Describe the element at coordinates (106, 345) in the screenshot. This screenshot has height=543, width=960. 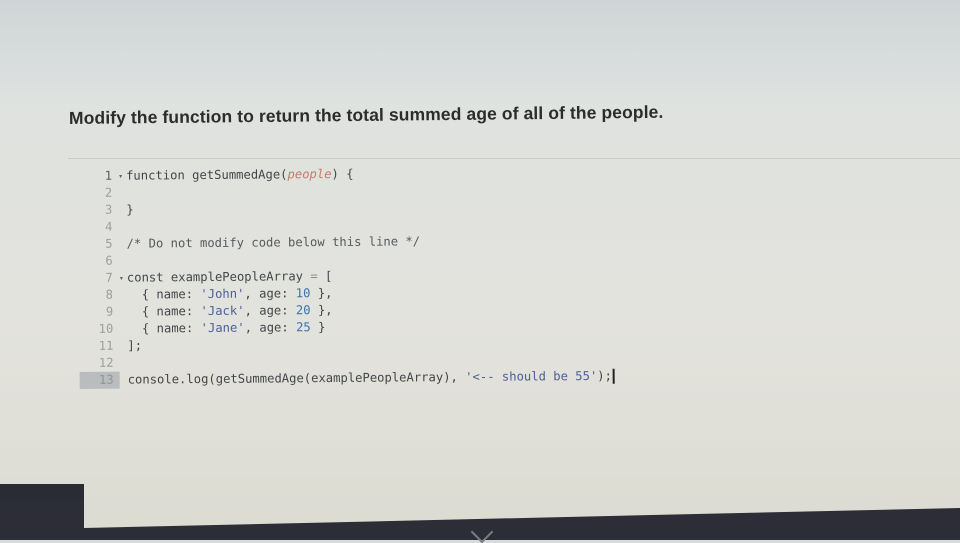
I see `line-number: 11` at that location.